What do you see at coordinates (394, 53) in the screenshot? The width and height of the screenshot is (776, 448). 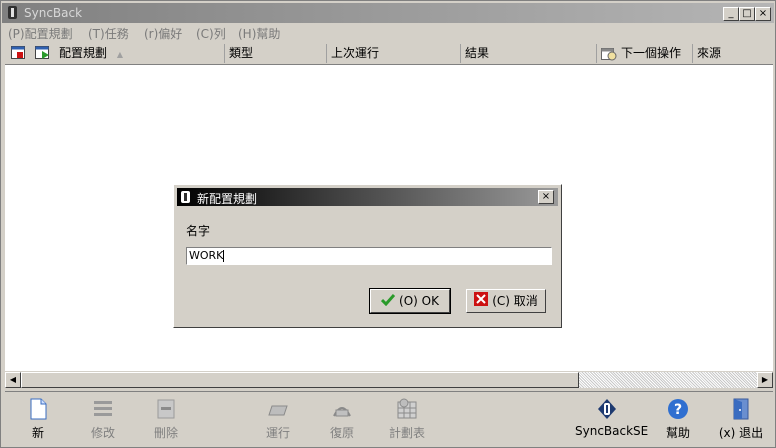 I see `column-last-run: 上次運行` at bounding box center [394, 53].